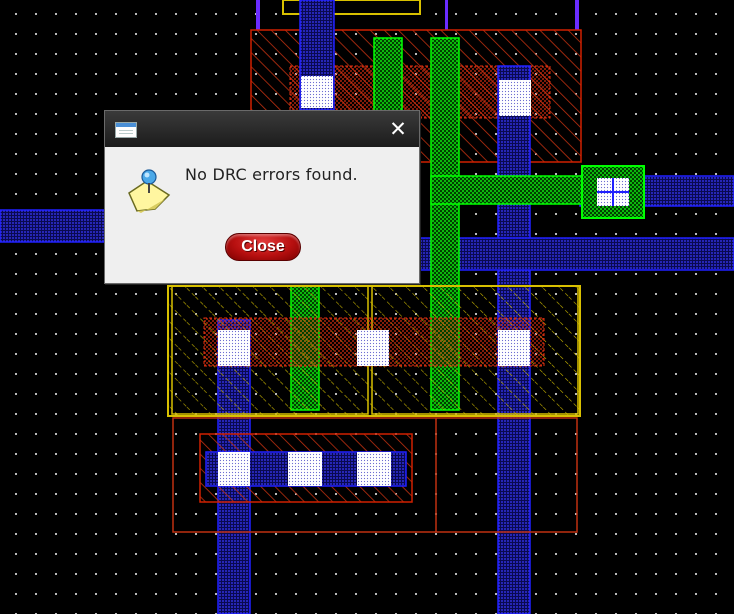 This screenshot has width=734, height=614. I want to click on dialog-message: No DRC errors found., so click(271, 174).